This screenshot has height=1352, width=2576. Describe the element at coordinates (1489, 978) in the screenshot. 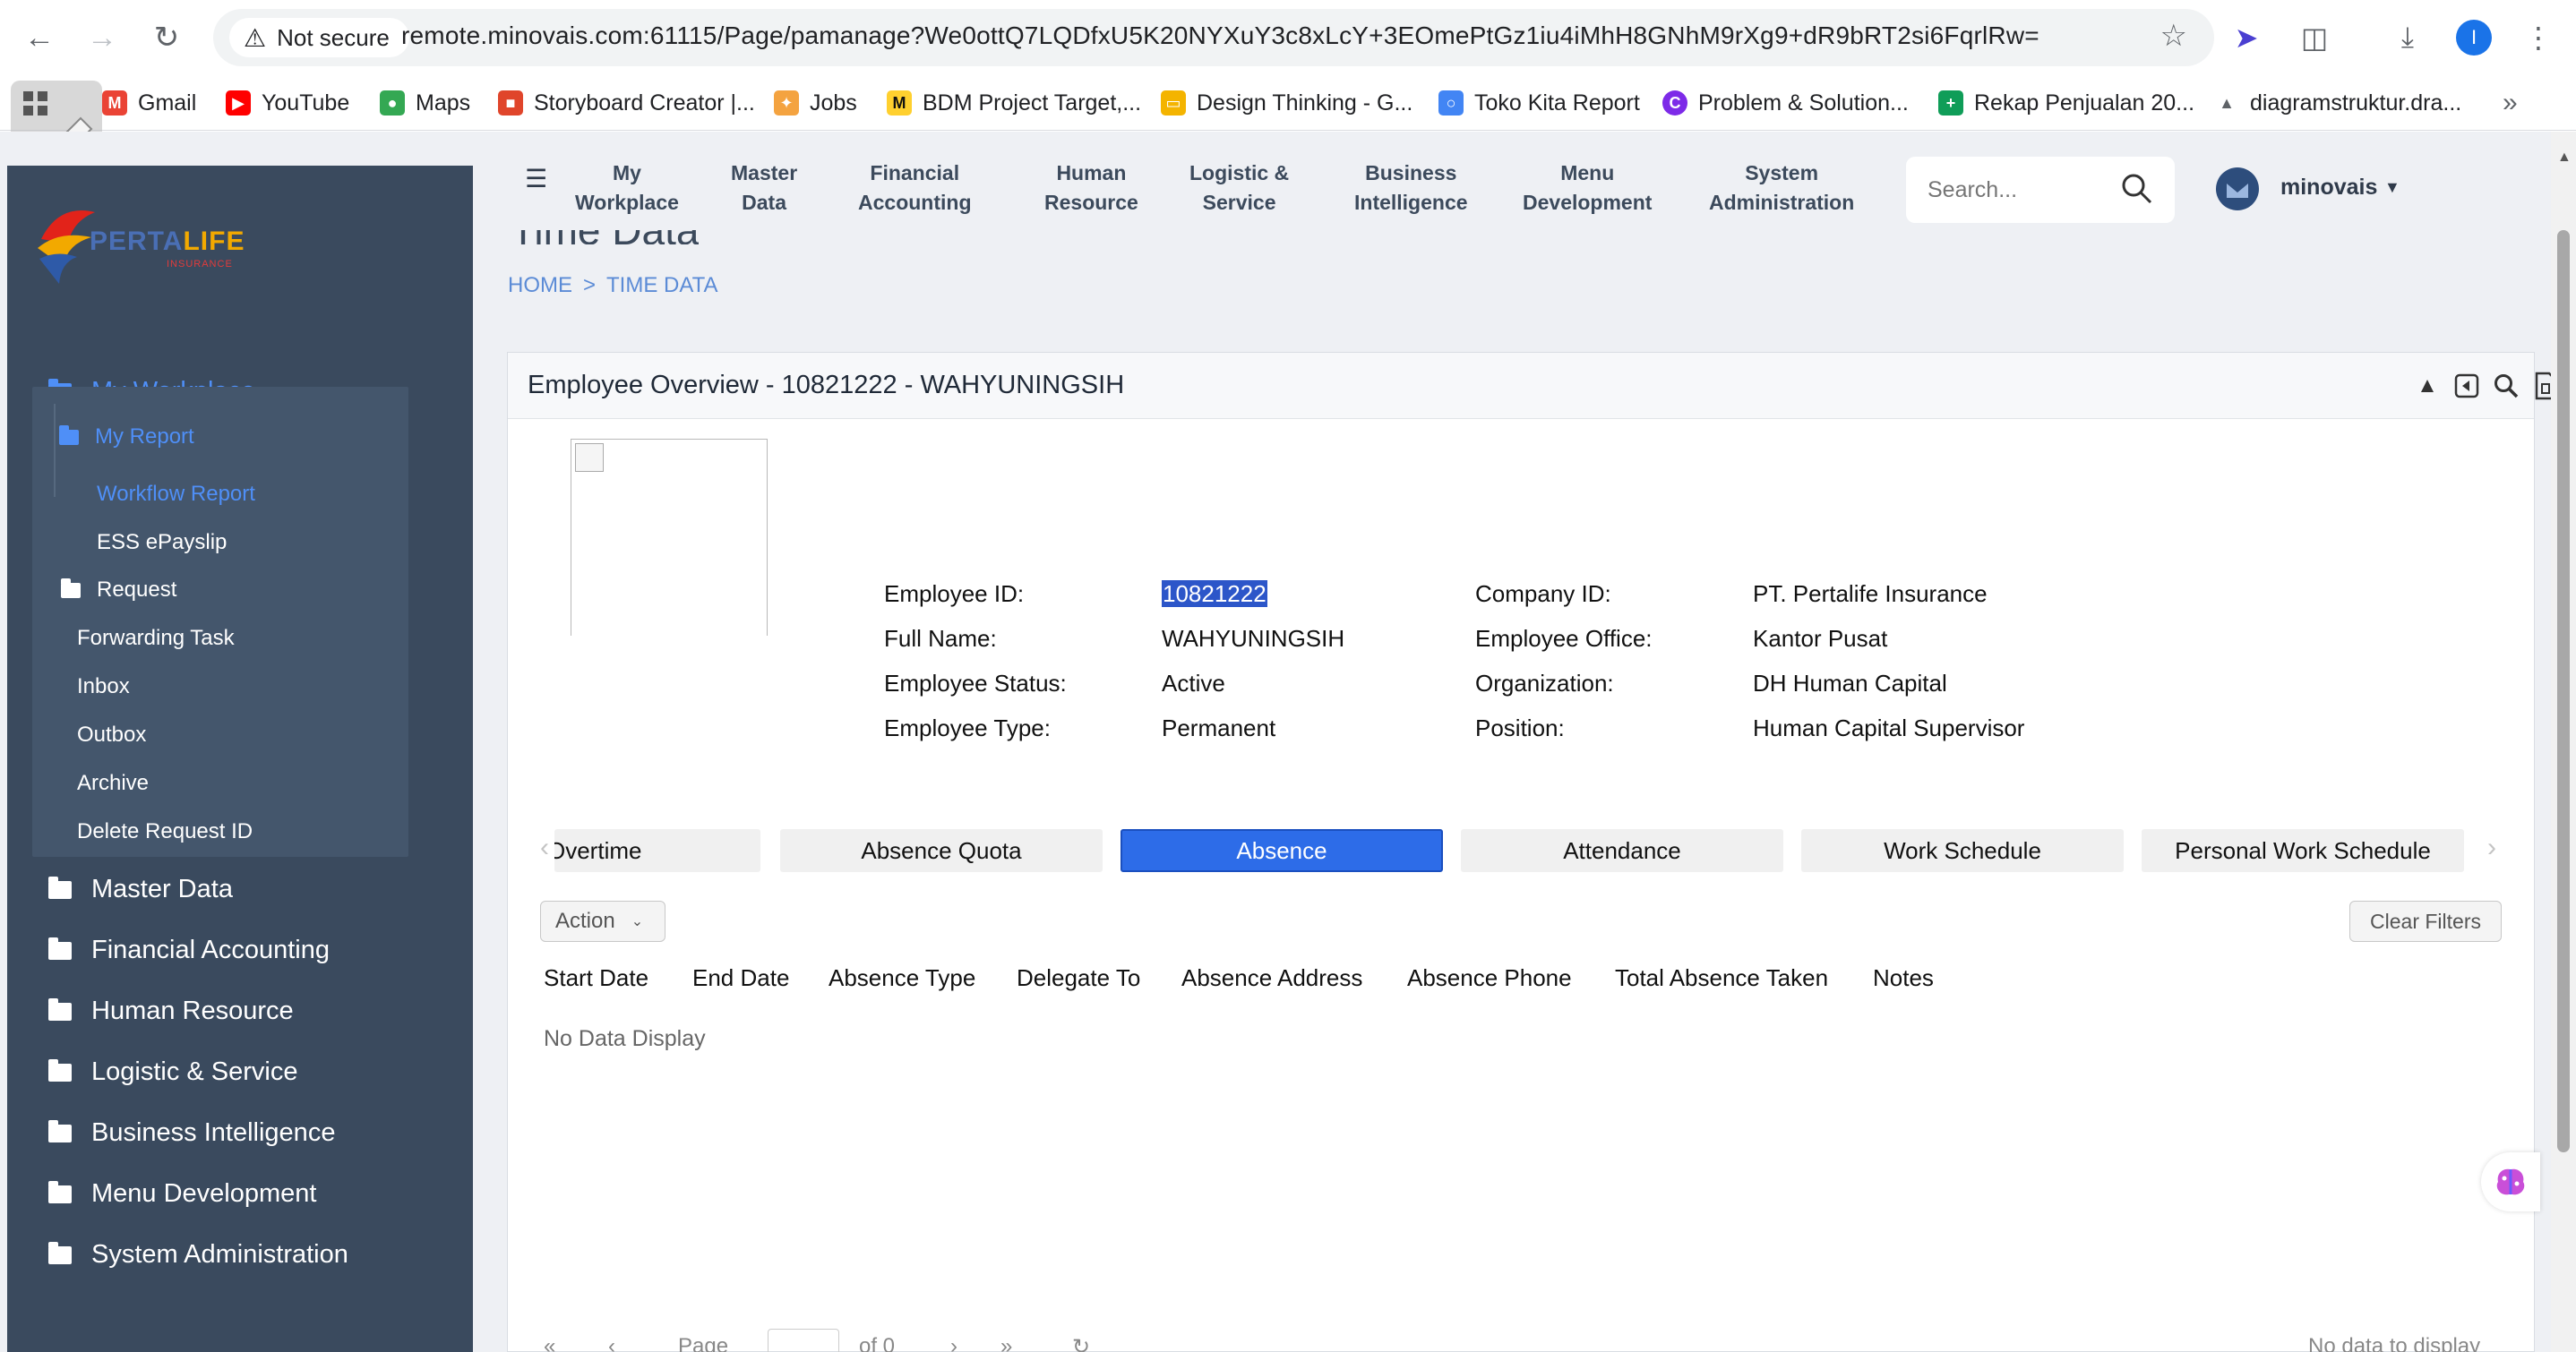

I see `column-header-absence-phone: Absence Phone` at that location.